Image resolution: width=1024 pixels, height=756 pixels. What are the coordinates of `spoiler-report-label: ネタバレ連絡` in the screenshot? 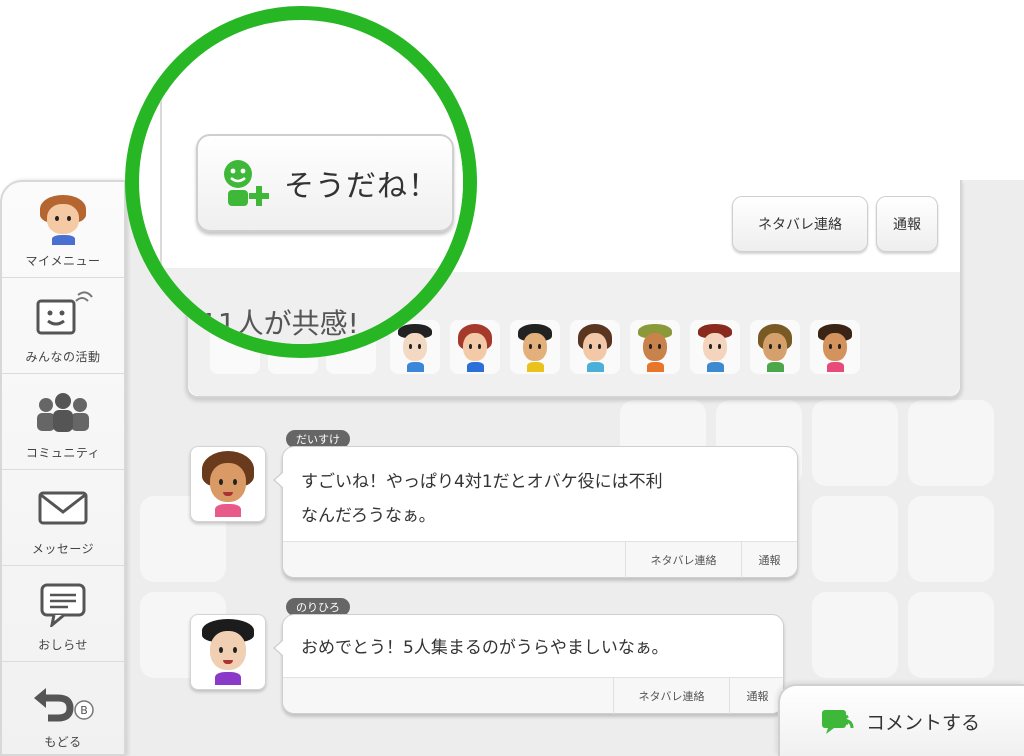 It's located at (800, 225).